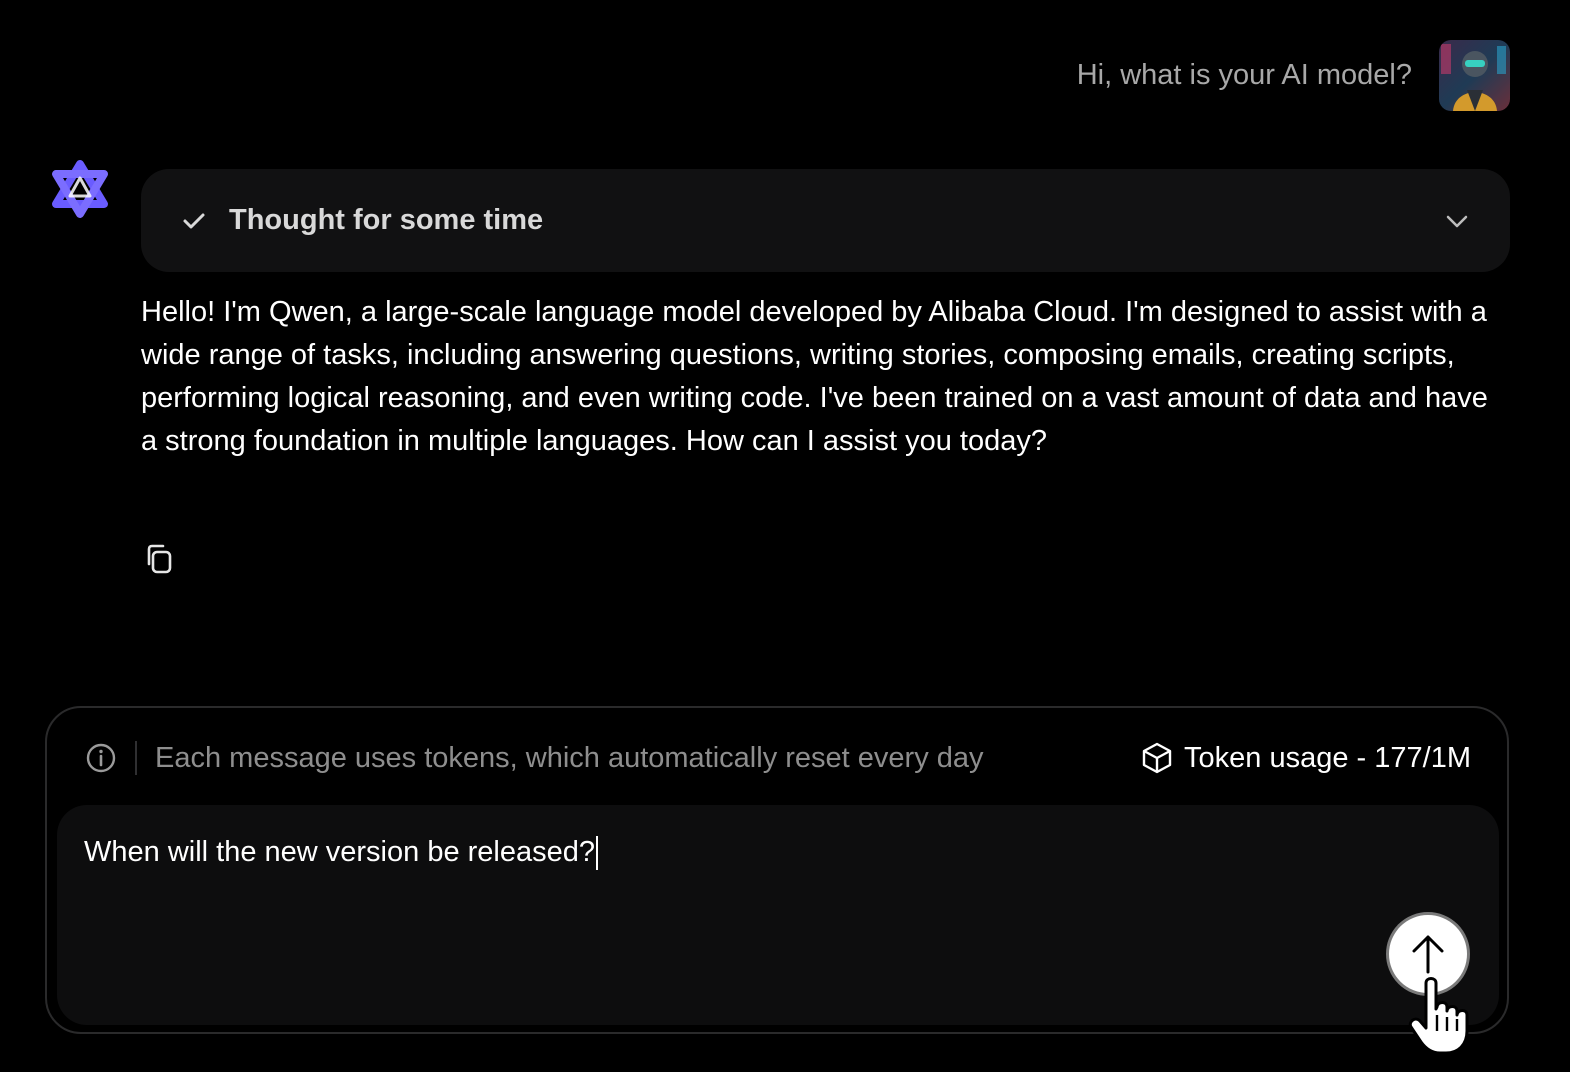 Image resolution: width=1570 pixels, height=1072 pixels. Describe the element at coordinates (1428, 954) in the screenshot. I see `arrow-up-icon` at that location.